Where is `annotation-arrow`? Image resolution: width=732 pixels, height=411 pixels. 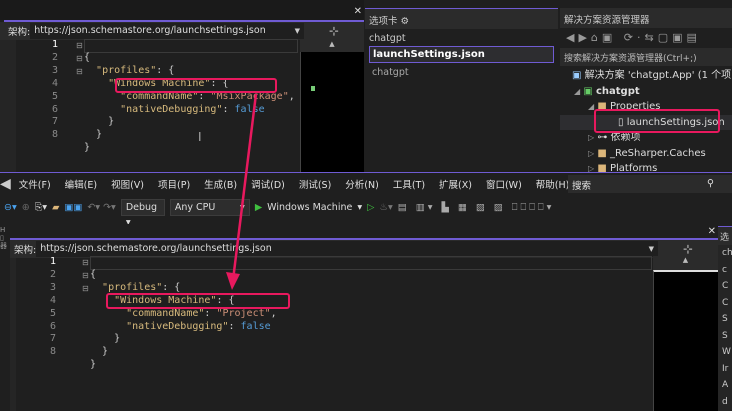 annotation-arrow is located at coordinates (242, 191).